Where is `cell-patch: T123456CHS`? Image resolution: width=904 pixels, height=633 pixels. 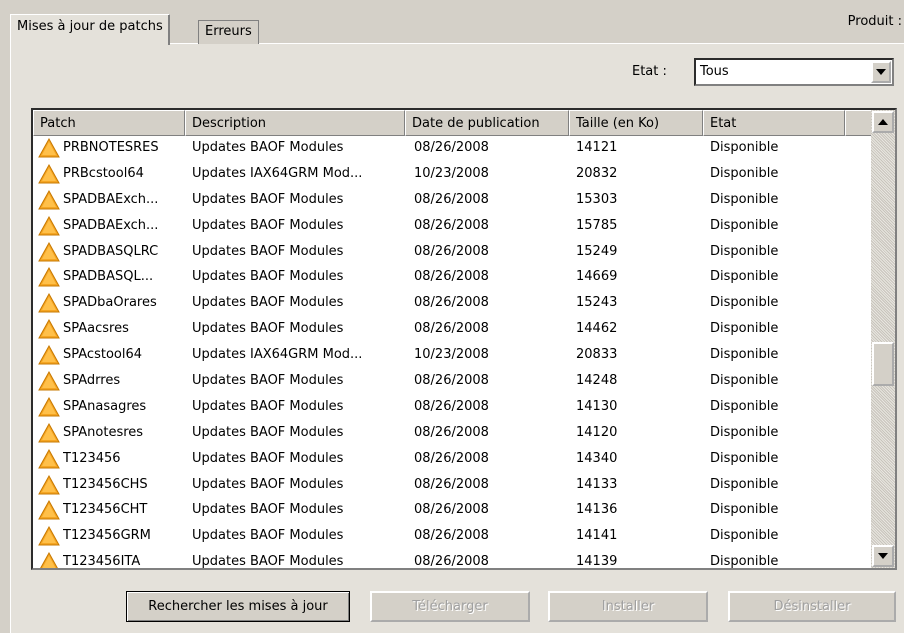 cell-patch: T123456CHS is located at coordinates (105, 484).